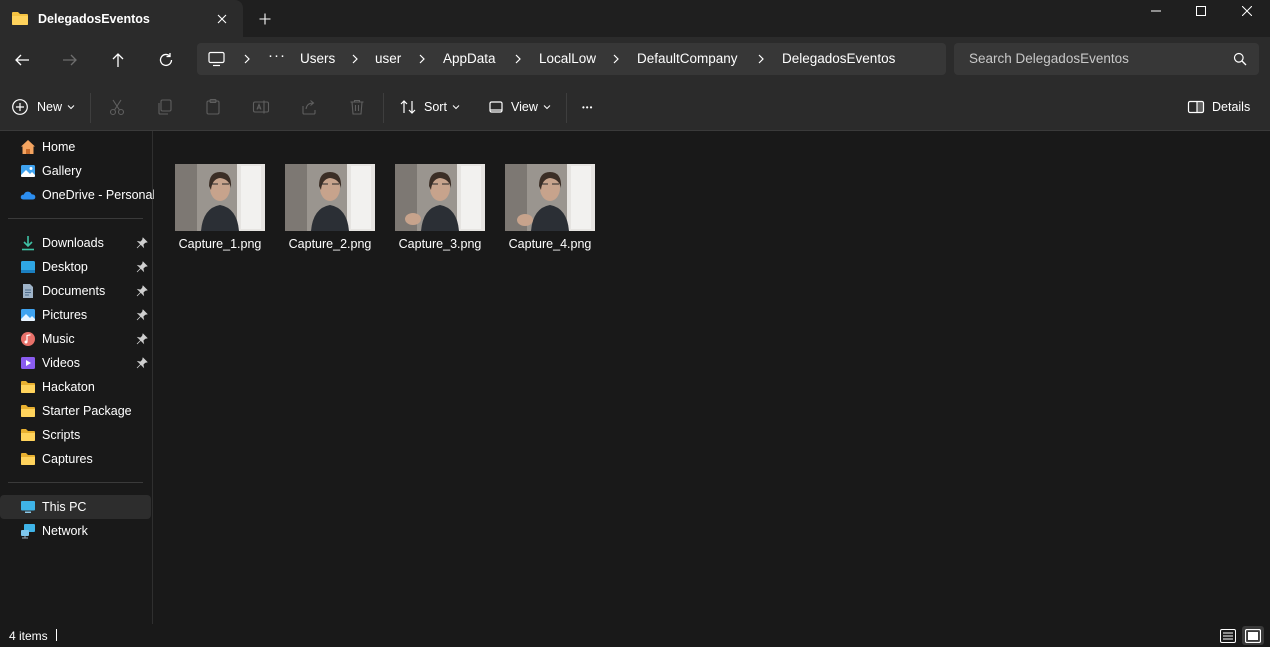 The image size is (1270, 647). What do you see at coordinates (635, 635) in the screenshot?
I see `status-bar: 4 items` at bounding box center [635, 635].